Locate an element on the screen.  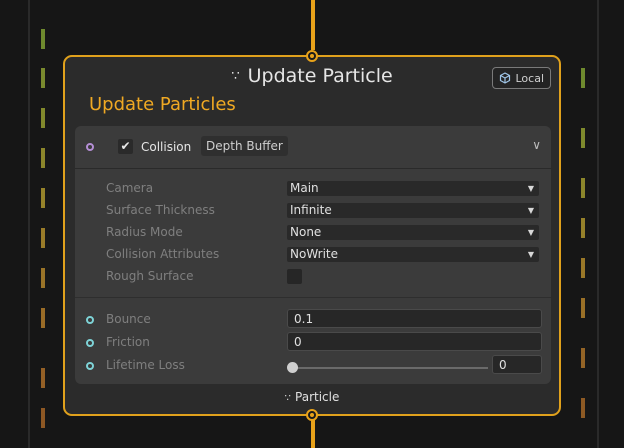
space-toggle-button: Local is located at coordinates (521, 78).